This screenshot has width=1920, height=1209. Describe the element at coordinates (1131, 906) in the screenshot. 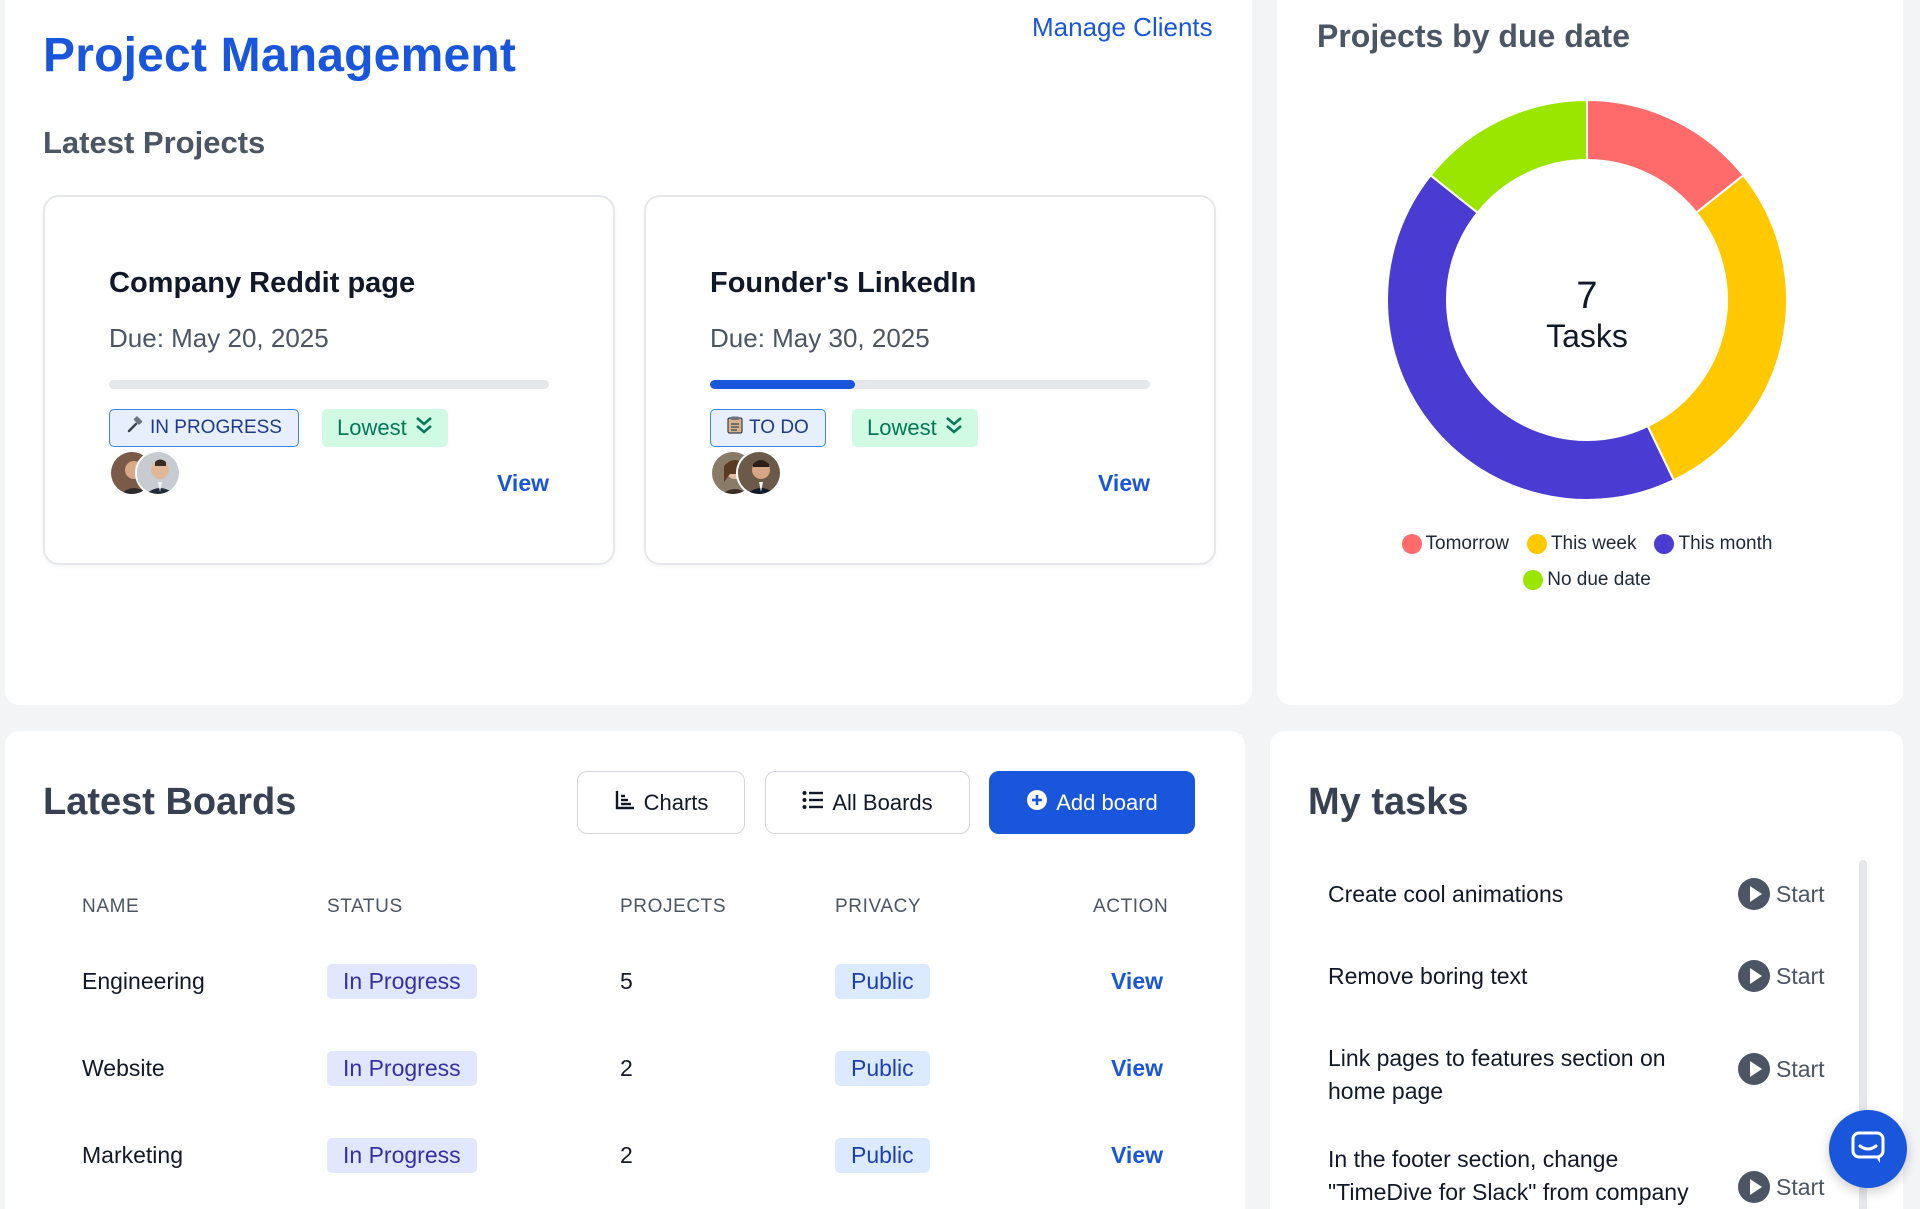

I see `column-header-action: ACTION` at that location.